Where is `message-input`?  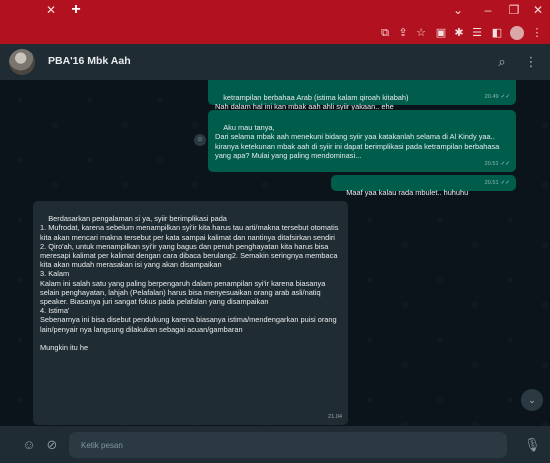
message-input is located at coordinates (288, 445).